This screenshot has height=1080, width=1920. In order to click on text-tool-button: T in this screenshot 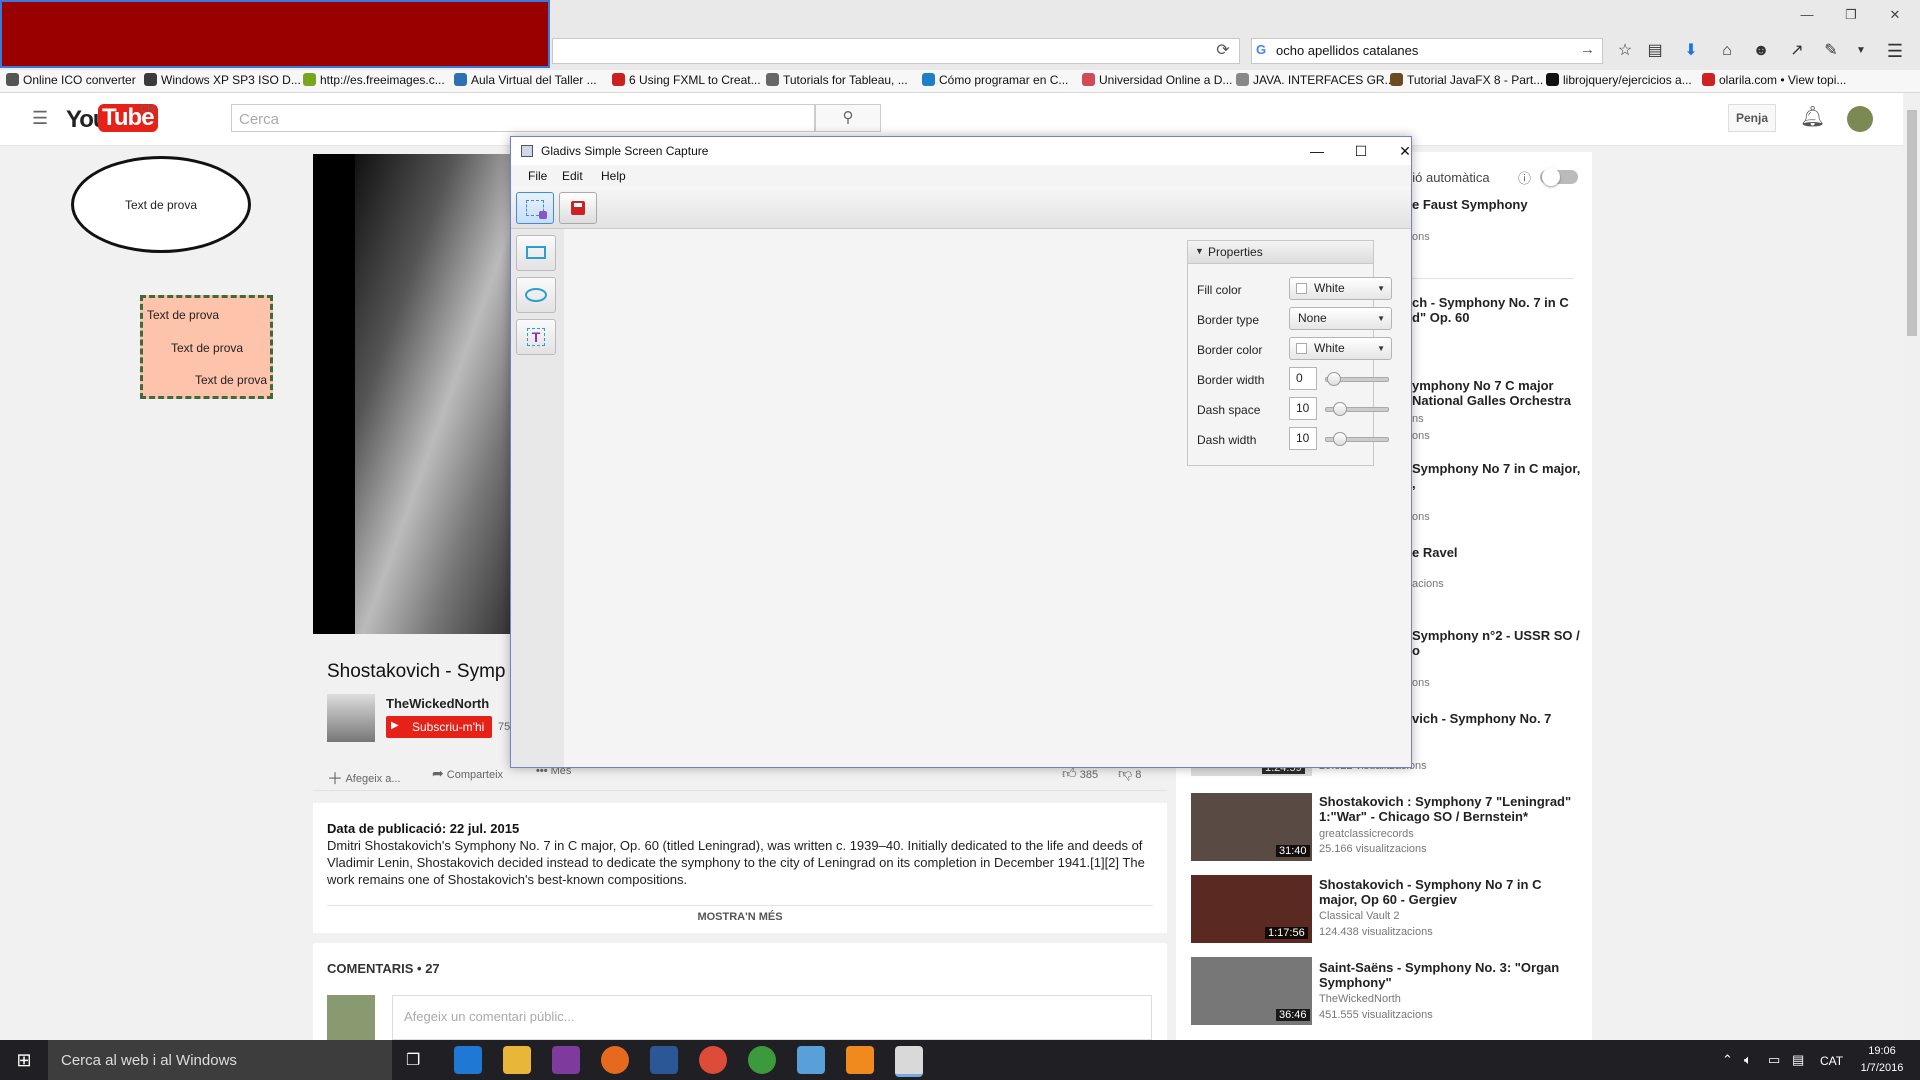, I will do `click(536, 337)`.